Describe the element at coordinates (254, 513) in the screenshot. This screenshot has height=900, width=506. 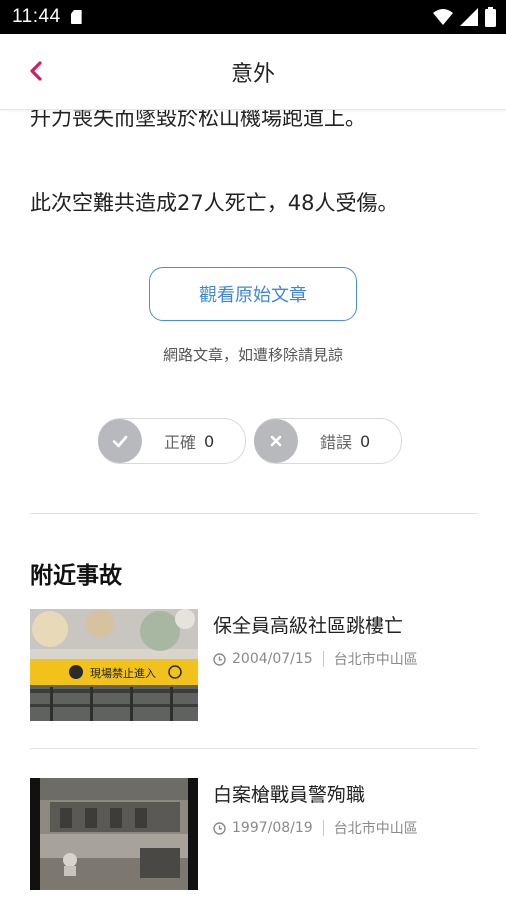
I see `section-divider` at that location.